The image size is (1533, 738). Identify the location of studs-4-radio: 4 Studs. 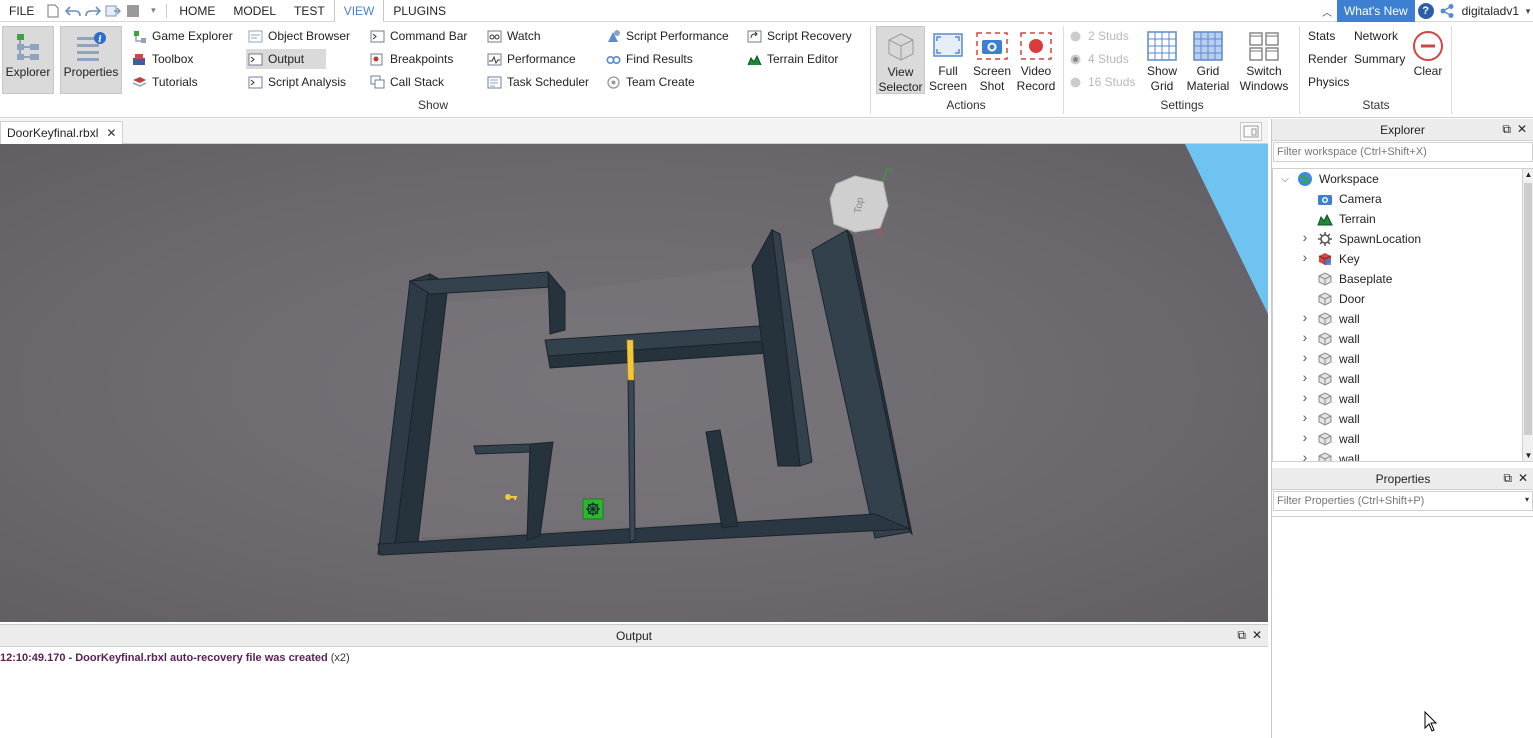
(1098, 59).